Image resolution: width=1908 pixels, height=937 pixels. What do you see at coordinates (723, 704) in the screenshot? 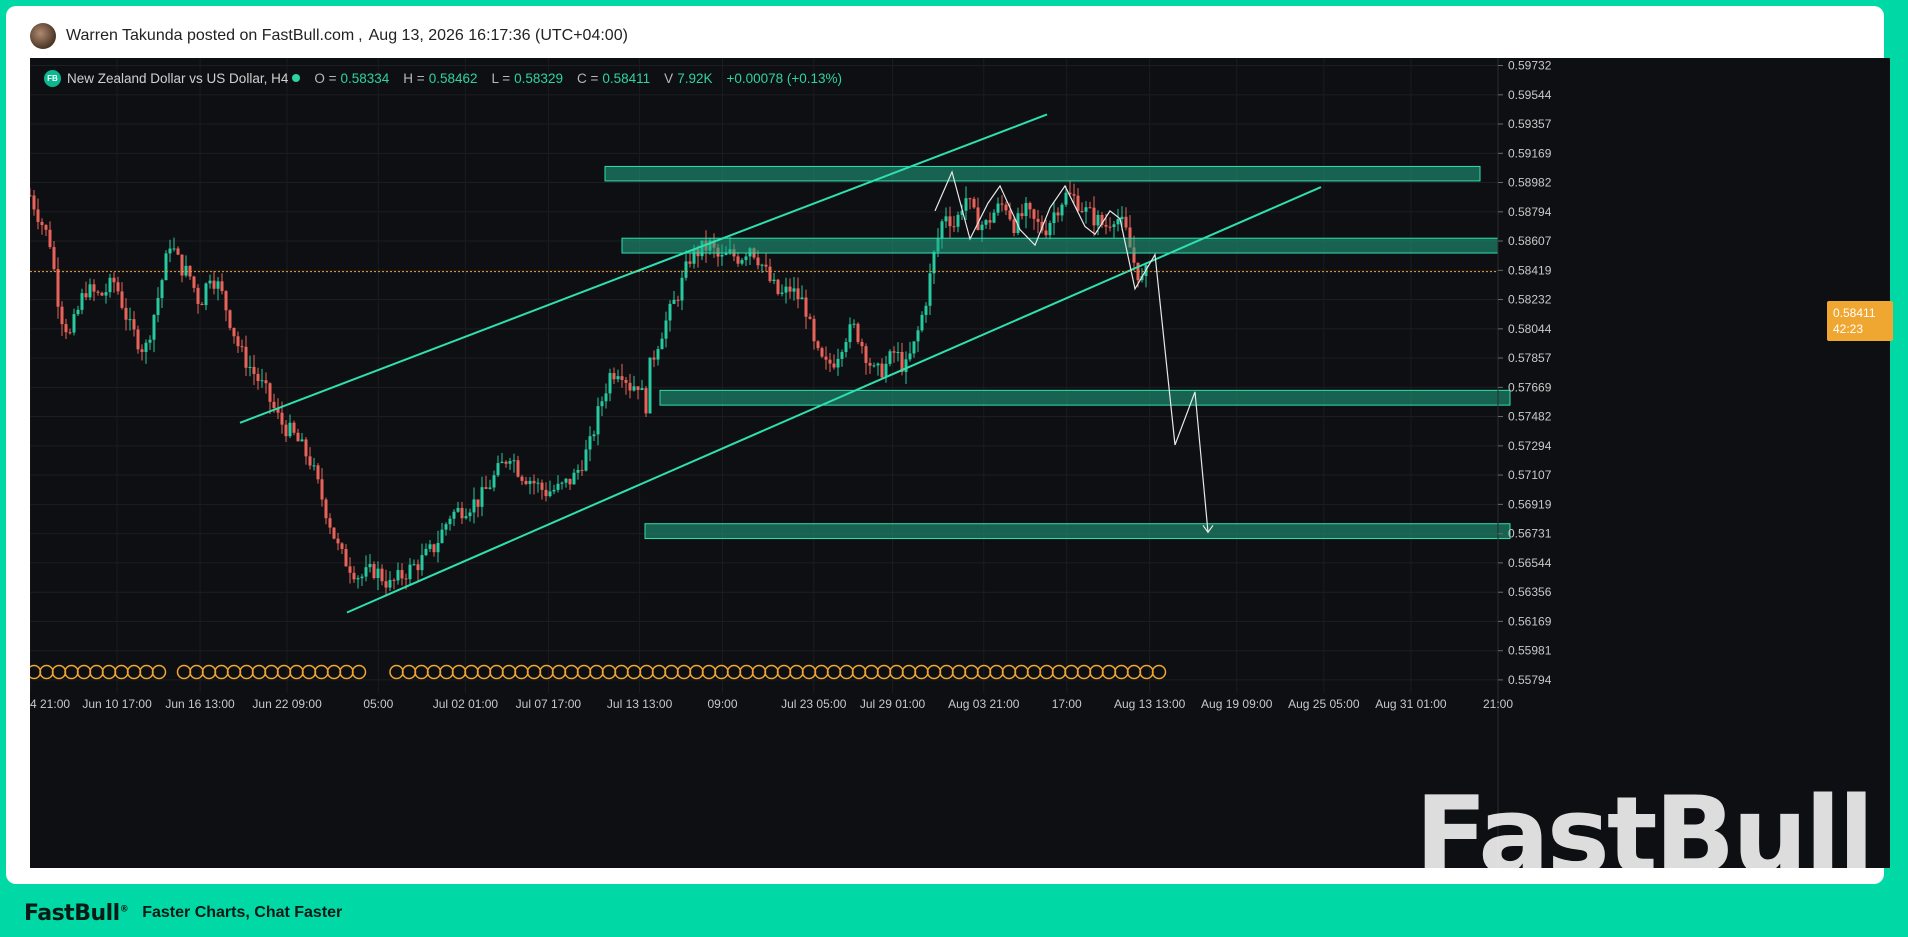
I see `x-tick-label-8: 09:00` at bounding box center [723, 704].